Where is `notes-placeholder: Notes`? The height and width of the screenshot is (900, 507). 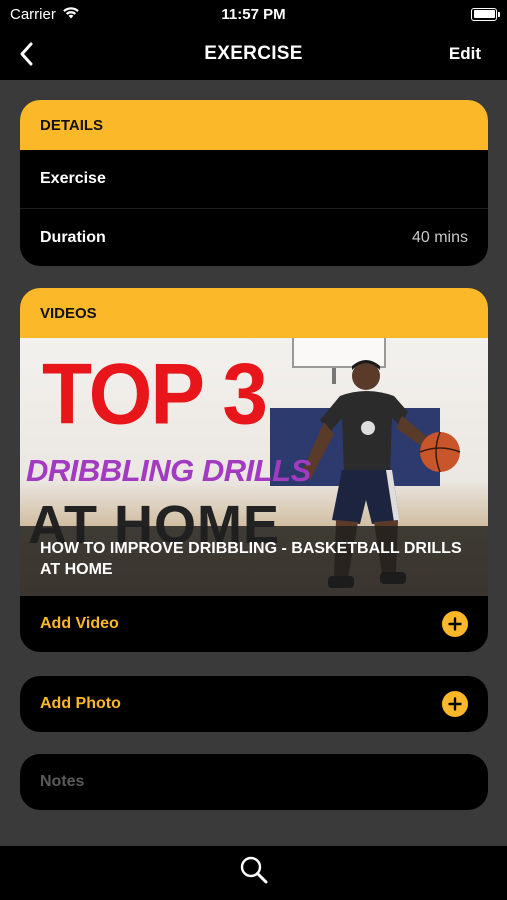
notes-placeholder: Notes is located at coordinates (62, 781).